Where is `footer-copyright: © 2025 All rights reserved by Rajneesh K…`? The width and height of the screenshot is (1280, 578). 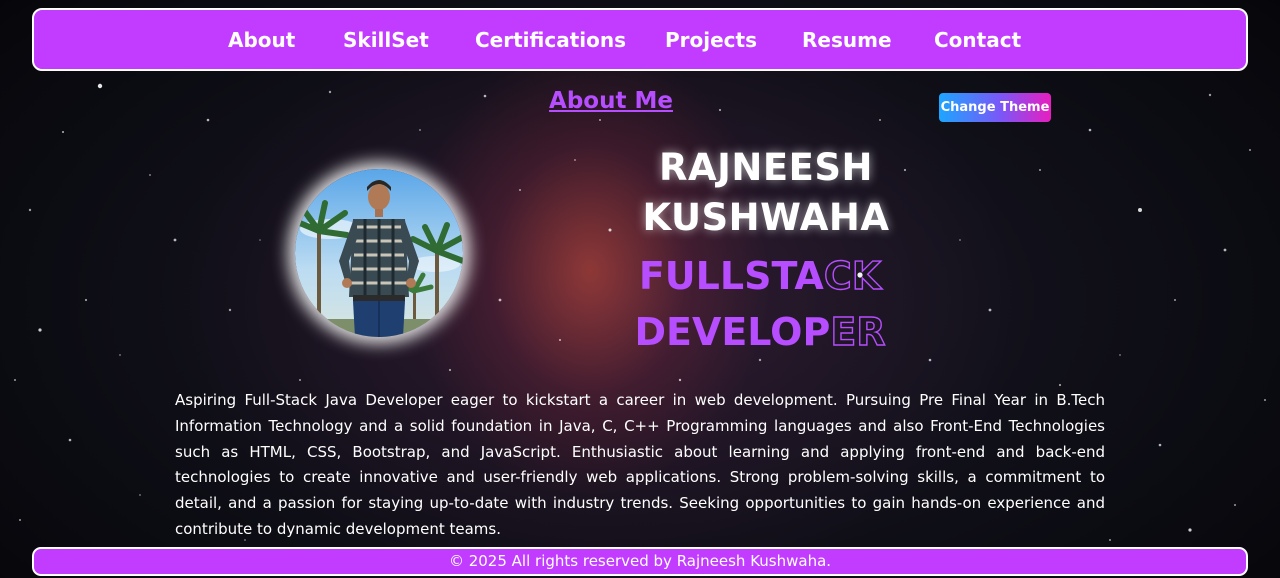
footer-copyright: © 2025 All rights reserved by Rajneesh K… is located at coordinates (640, 561).